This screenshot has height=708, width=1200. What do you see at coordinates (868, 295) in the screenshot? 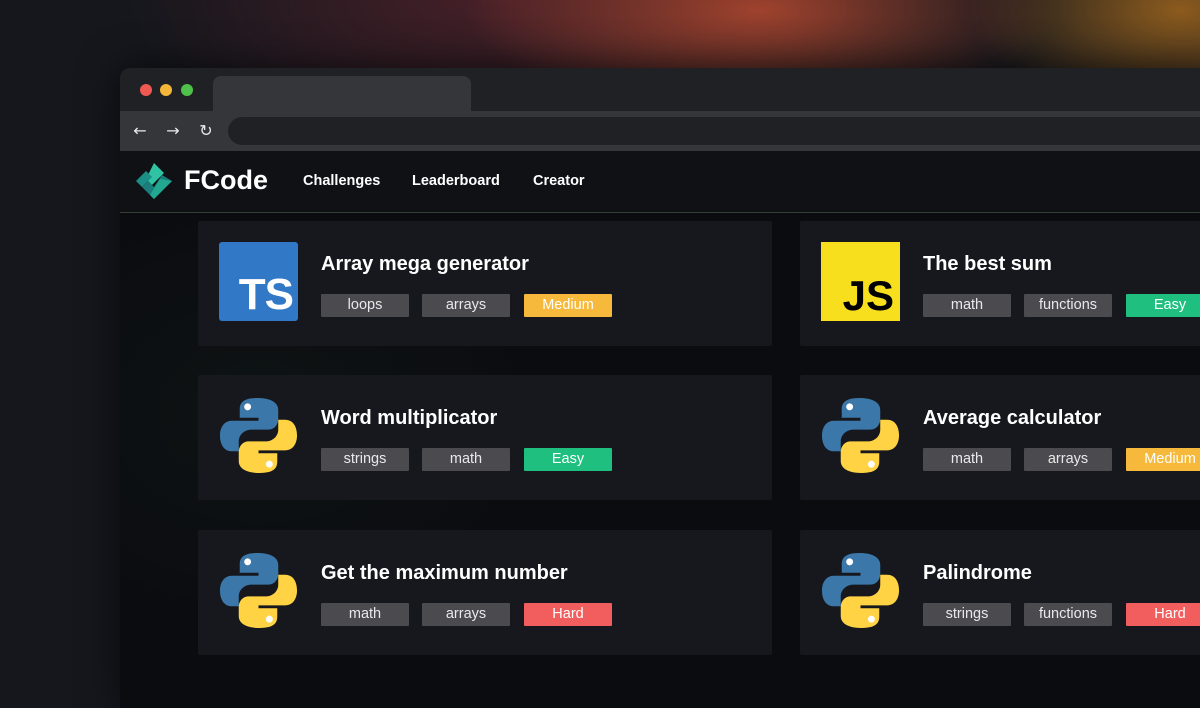
I see `language-badge-label: JS` at bounding box center [868, 295].